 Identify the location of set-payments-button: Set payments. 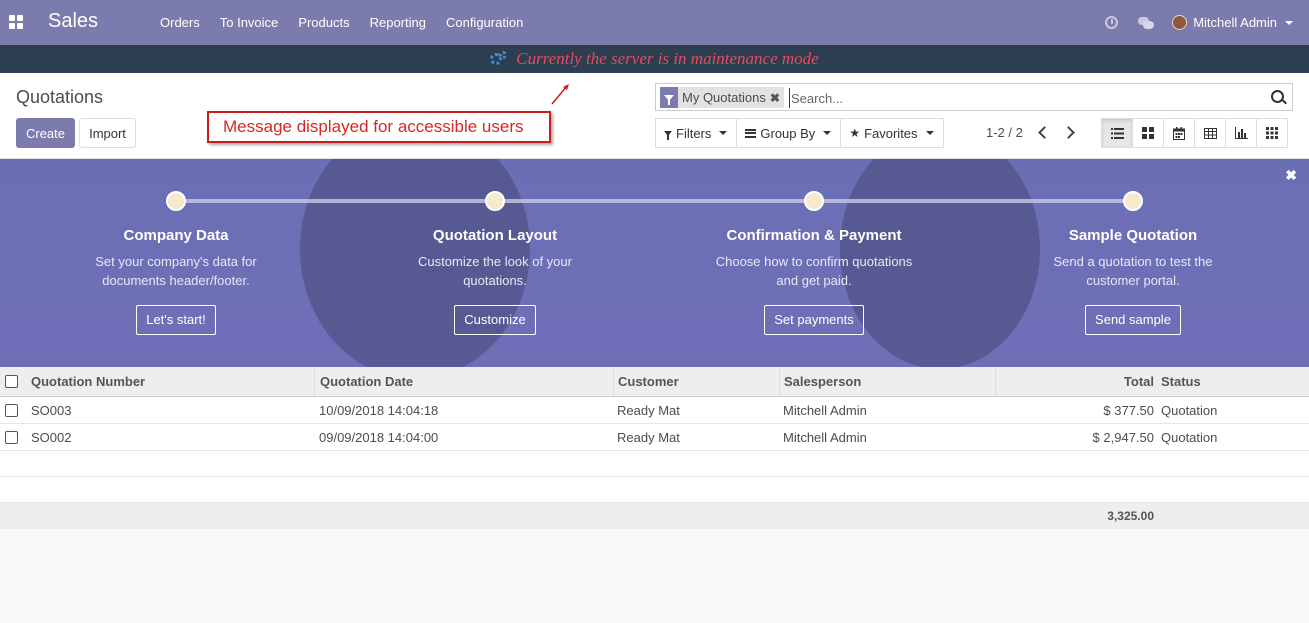
(814, 320).